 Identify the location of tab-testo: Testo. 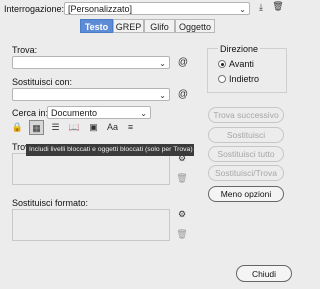
(96, 26).